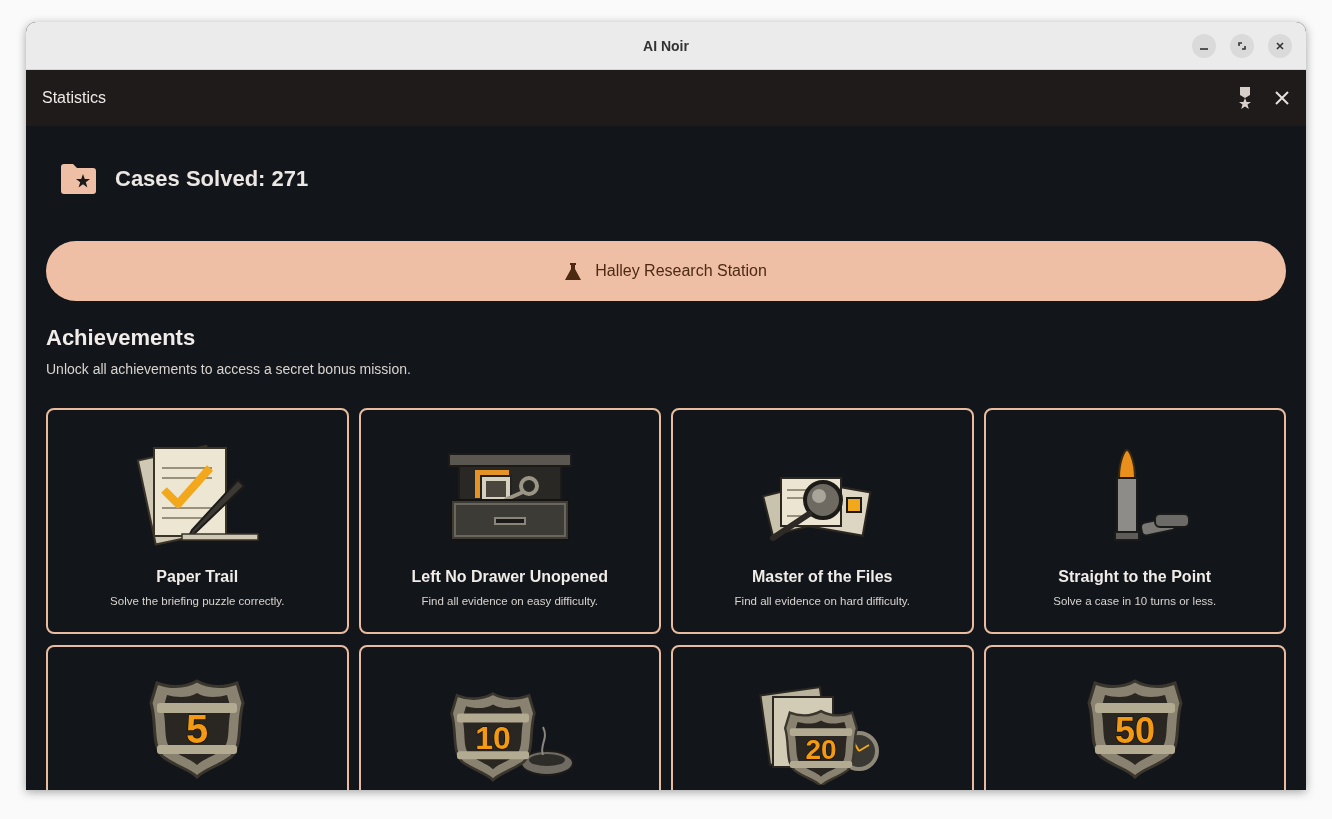 The width and height of the screenshot is (1332, 819). I want to click on achievement-title: Left No Drawer Unopened, so click(509, 577).